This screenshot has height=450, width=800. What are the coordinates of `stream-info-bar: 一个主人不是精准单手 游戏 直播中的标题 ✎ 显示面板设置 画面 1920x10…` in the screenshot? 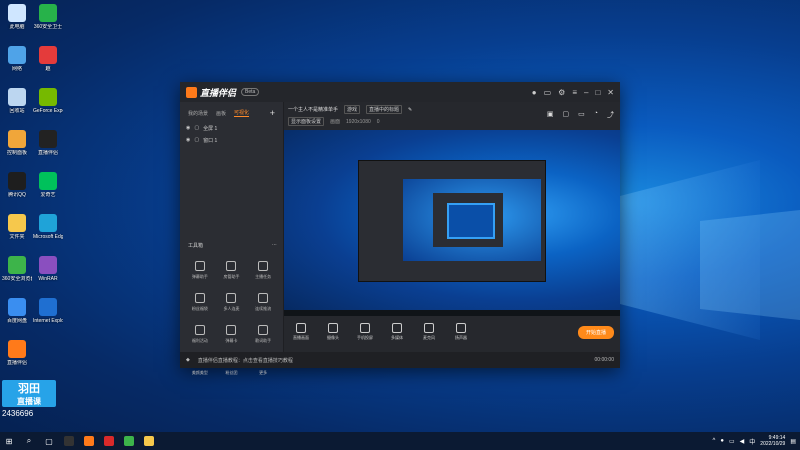 It's located at (452, 114).